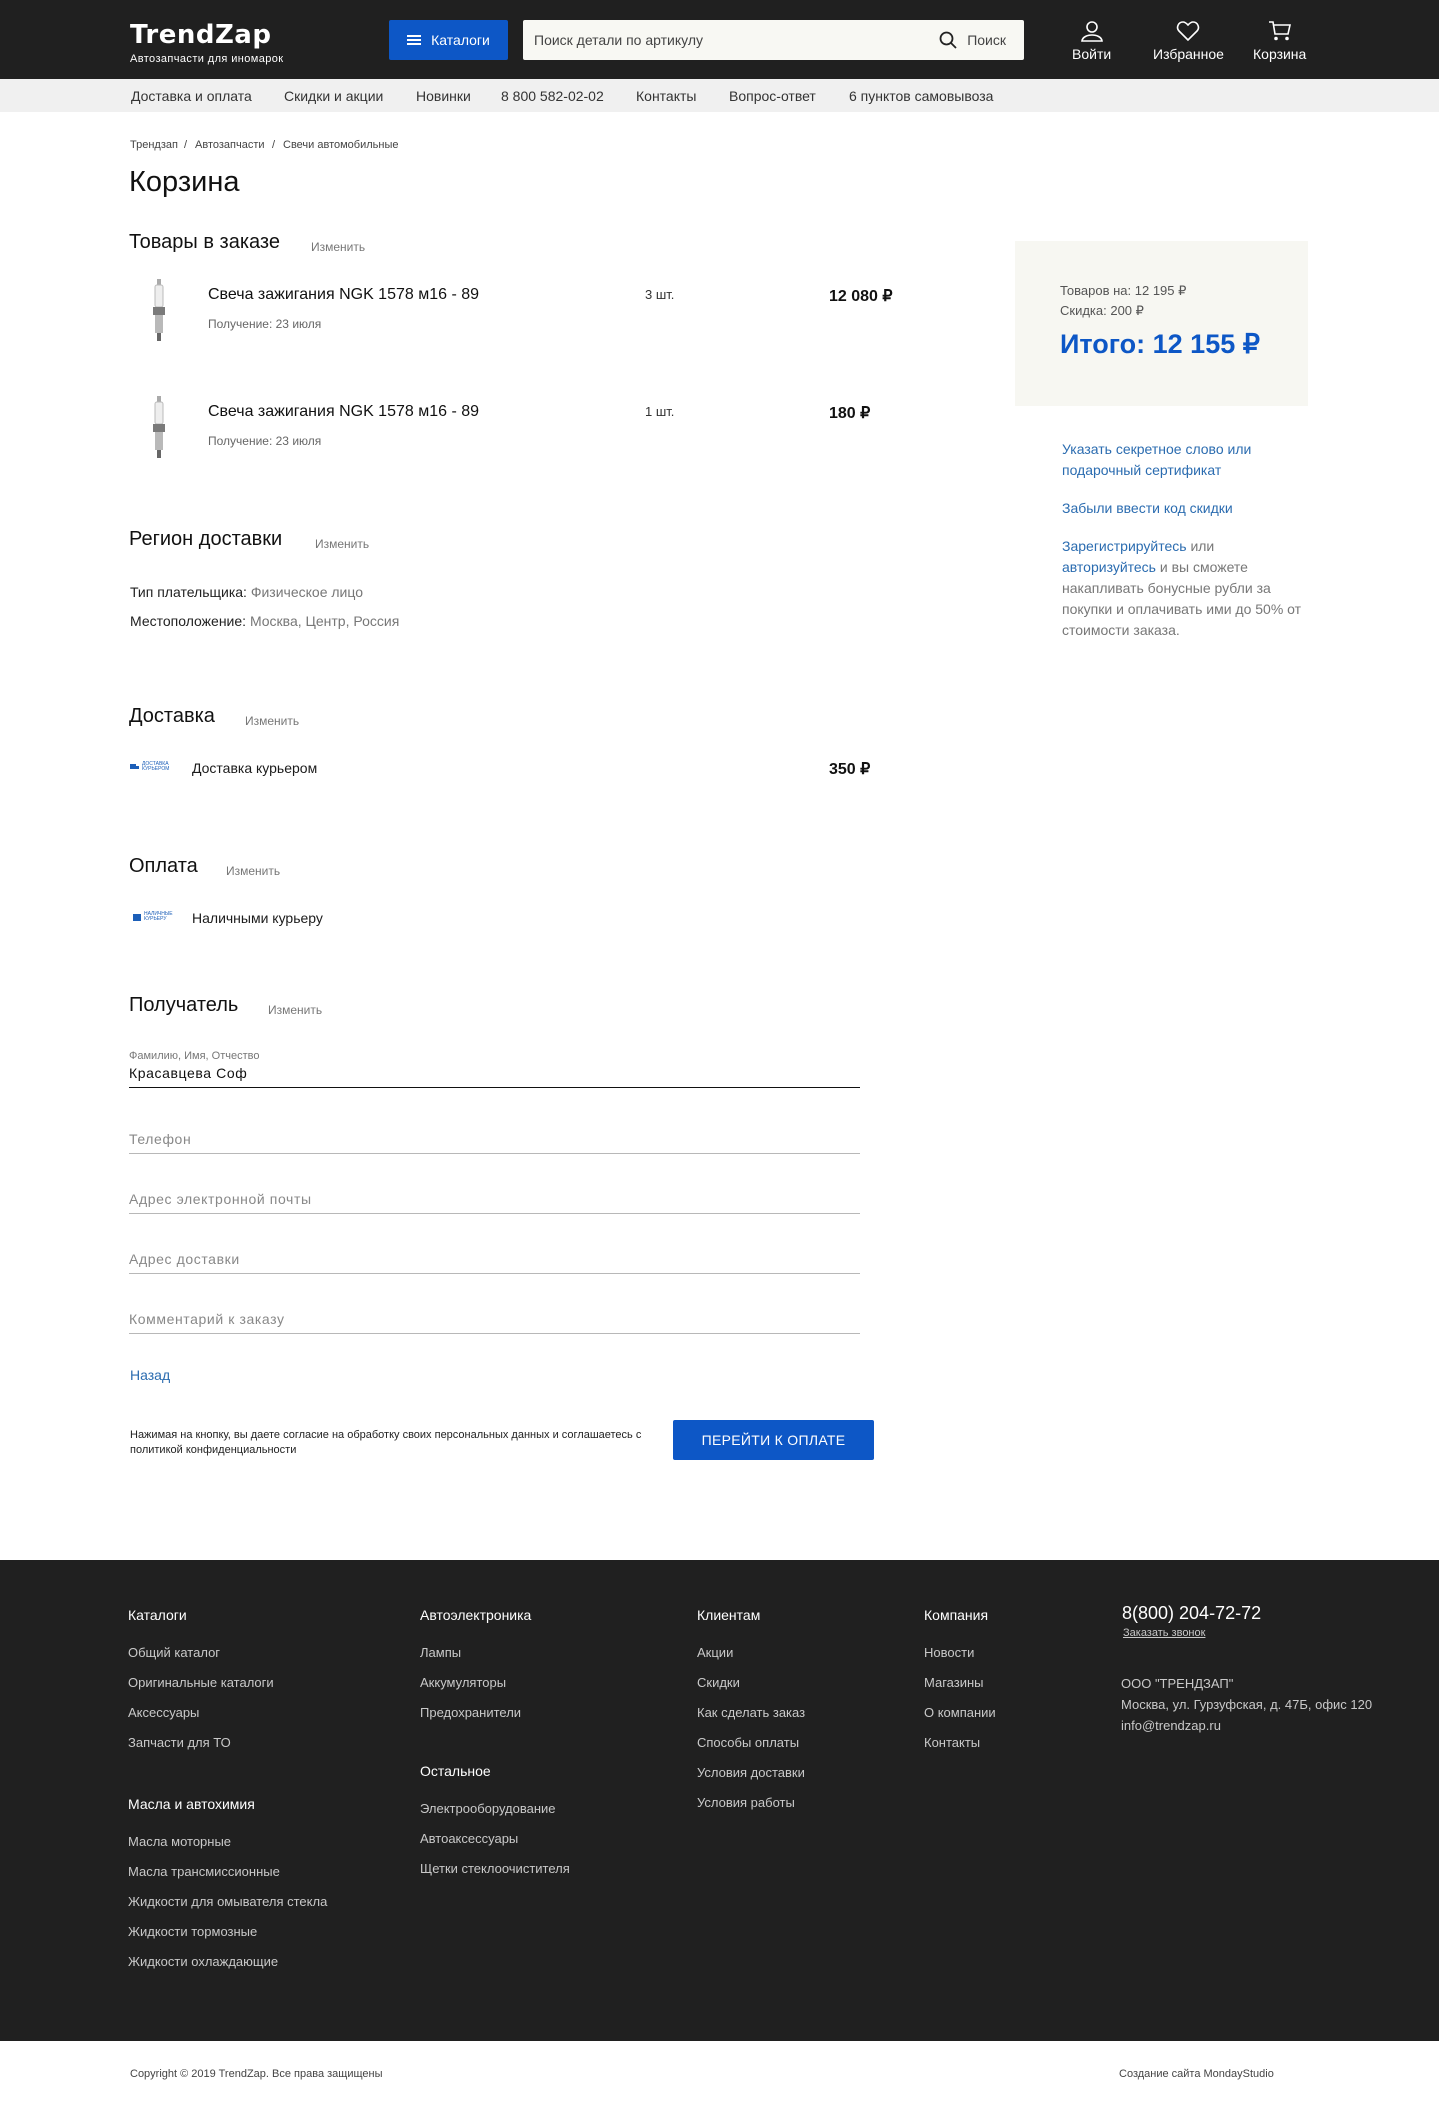 The height and width of the screenshot is (2110, 1439). What do you see at coordinates (163, 1712) in the screenshot?
I see `footer-link: Аксессуары` at bounding box center [163, 1712].